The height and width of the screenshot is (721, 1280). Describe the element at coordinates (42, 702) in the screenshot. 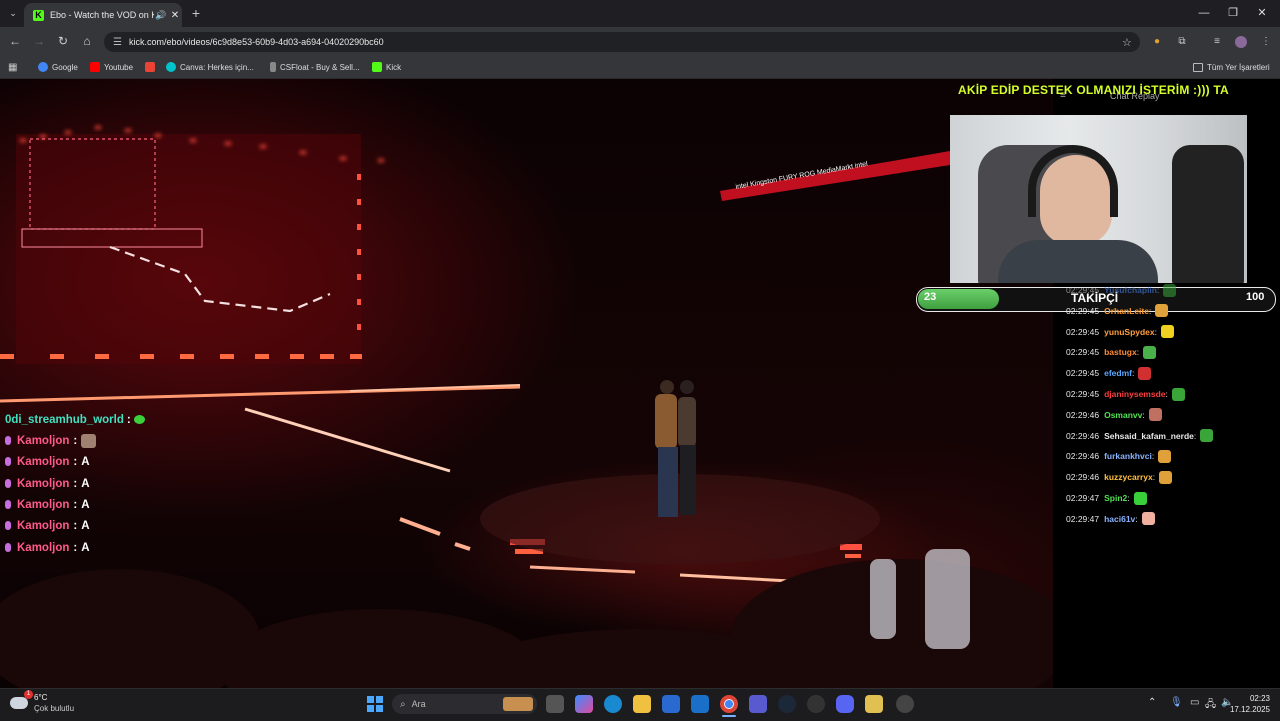

I see `weather-widget: 1 6°C Çok bulutlu` at that location.